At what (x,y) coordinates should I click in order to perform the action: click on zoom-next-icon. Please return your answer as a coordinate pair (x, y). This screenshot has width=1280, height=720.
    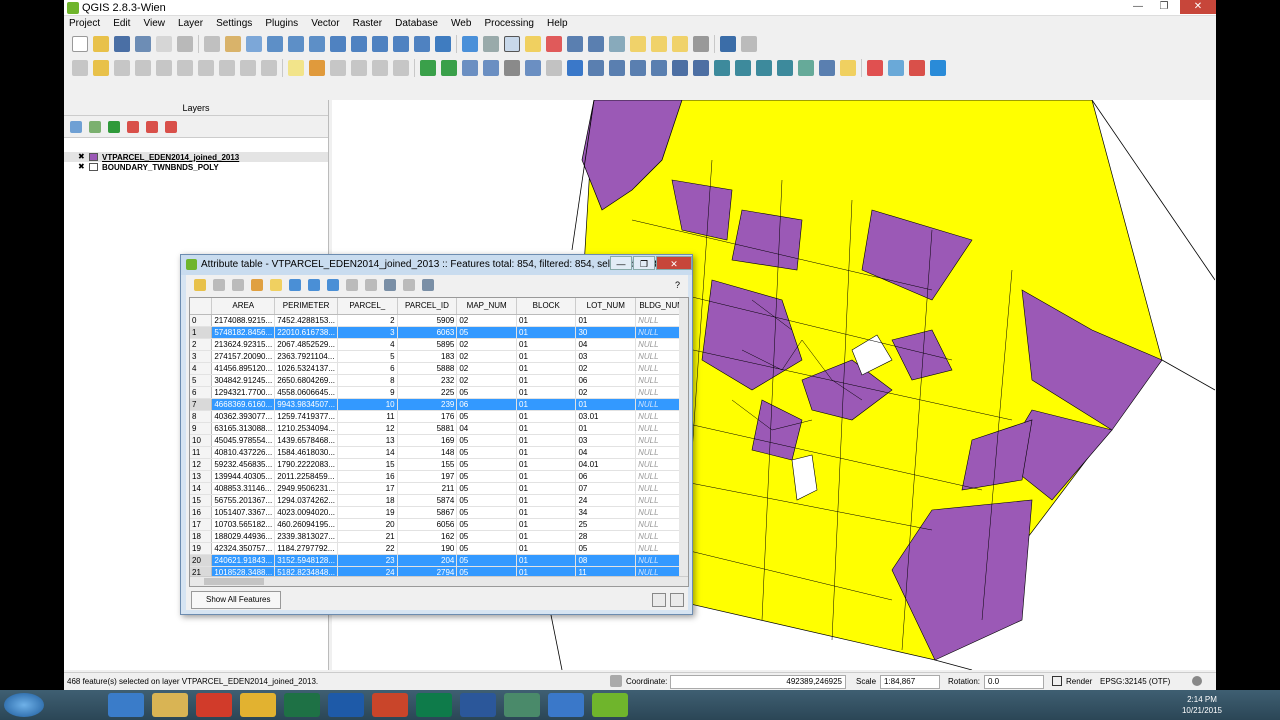
    Looking at the image, I should click on (422, 44).